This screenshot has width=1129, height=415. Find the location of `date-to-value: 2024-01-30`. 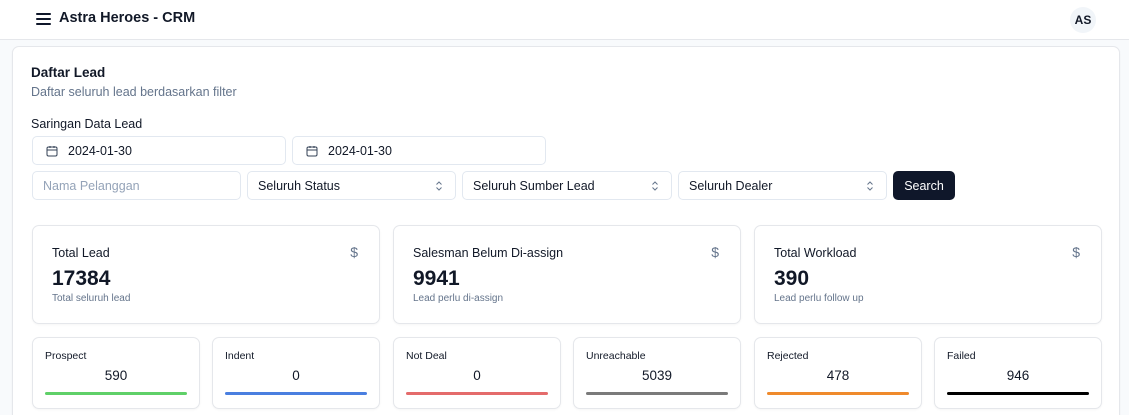

date-to-value: 2024-01-30 is located at coordinates (360, 150).